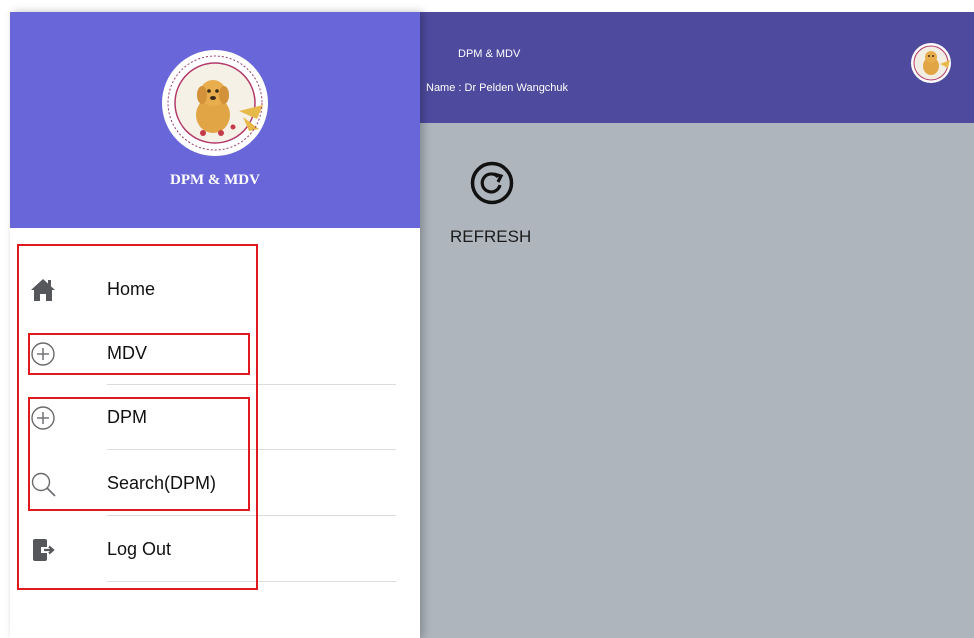  What do you see at coordinates (215, 103) in the screenshot?
I see `drawer-logo` at bounding box center [215, 103].